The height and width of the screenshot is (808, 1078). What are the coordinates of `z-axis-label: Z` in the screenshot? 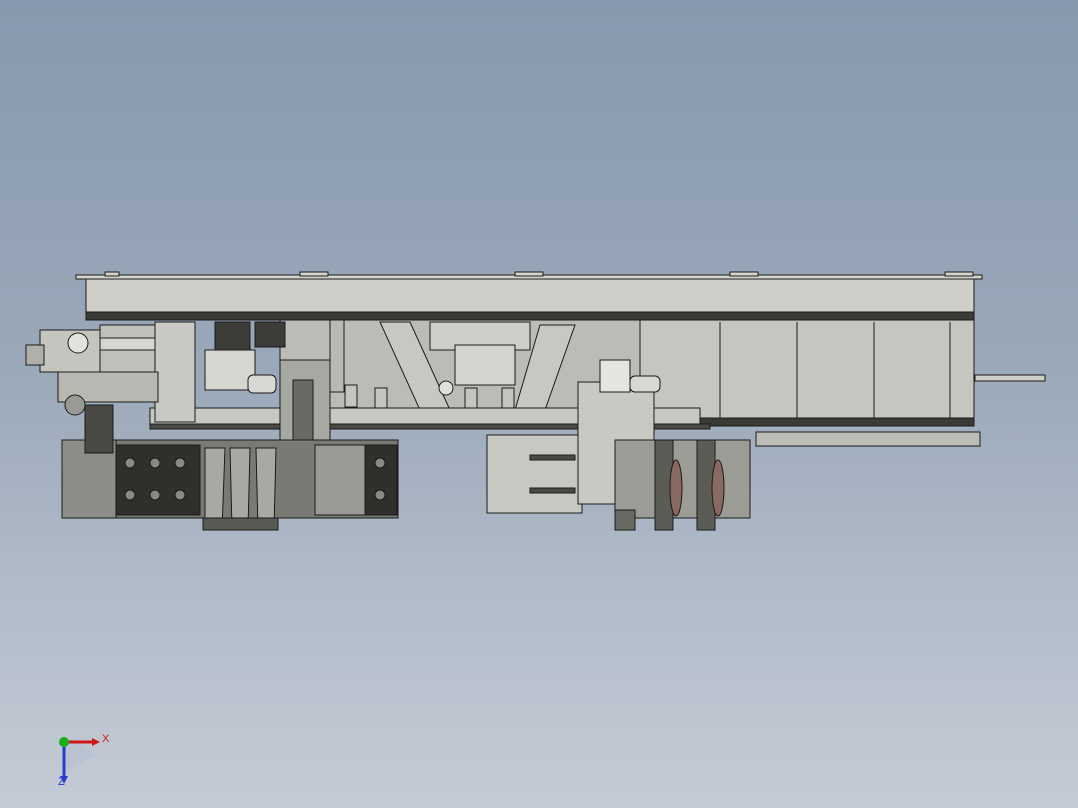 It's located at (61, 782).